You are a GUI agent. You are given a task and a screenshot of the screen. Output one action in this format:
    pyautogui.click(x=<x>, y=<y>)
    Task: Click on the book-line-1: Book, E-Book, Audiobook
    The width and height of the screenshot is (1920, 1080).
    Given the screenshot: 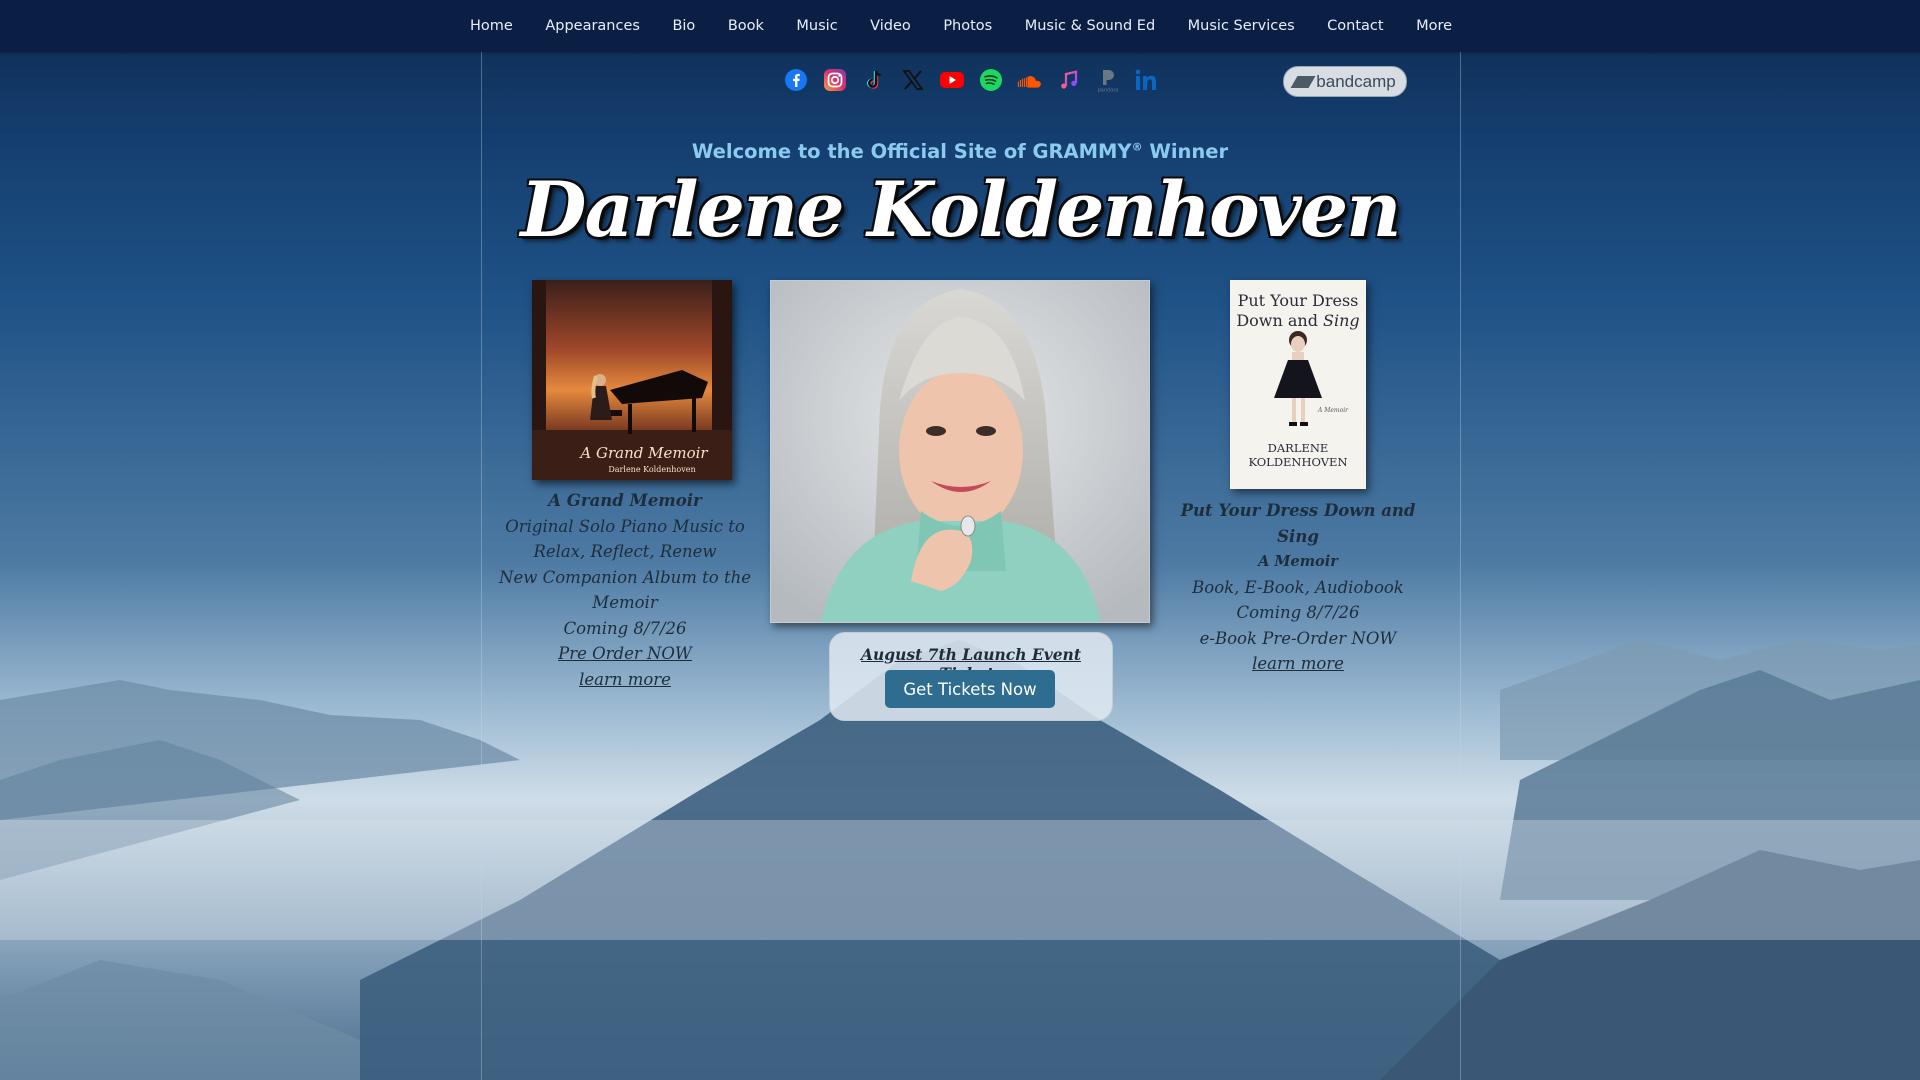 What is the action you would take?
    pyautogui.click(x=1298, y=587)
    